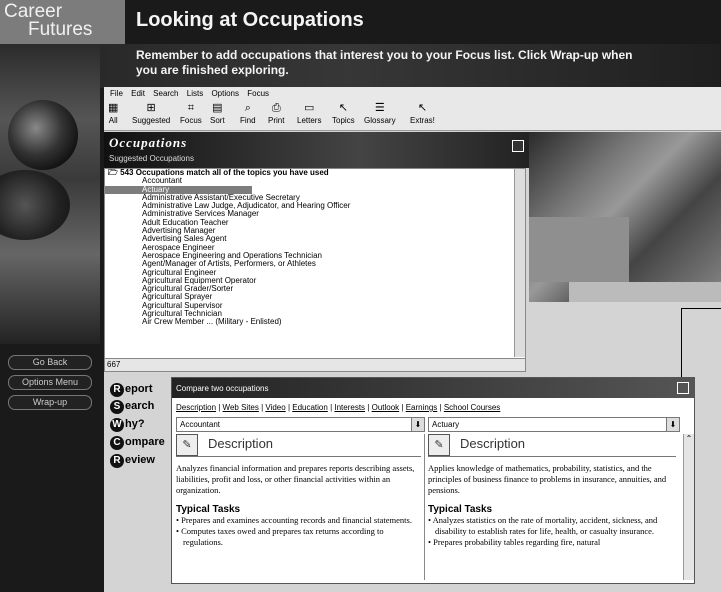 This screenshot has width=721, height=592. I want to click on tab-education: Education, so click(310, 407).